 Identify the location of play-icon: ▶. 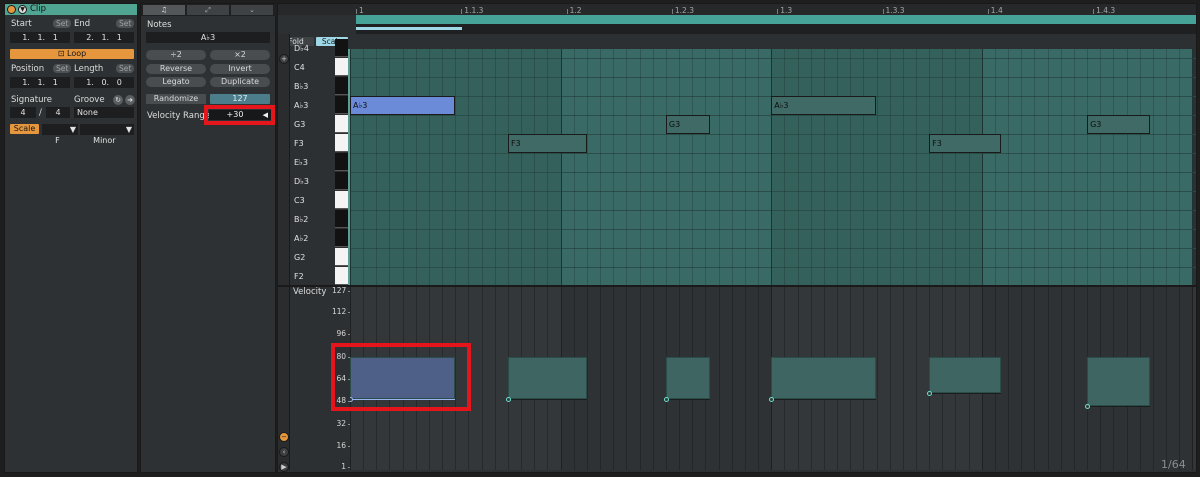
(284, 467).